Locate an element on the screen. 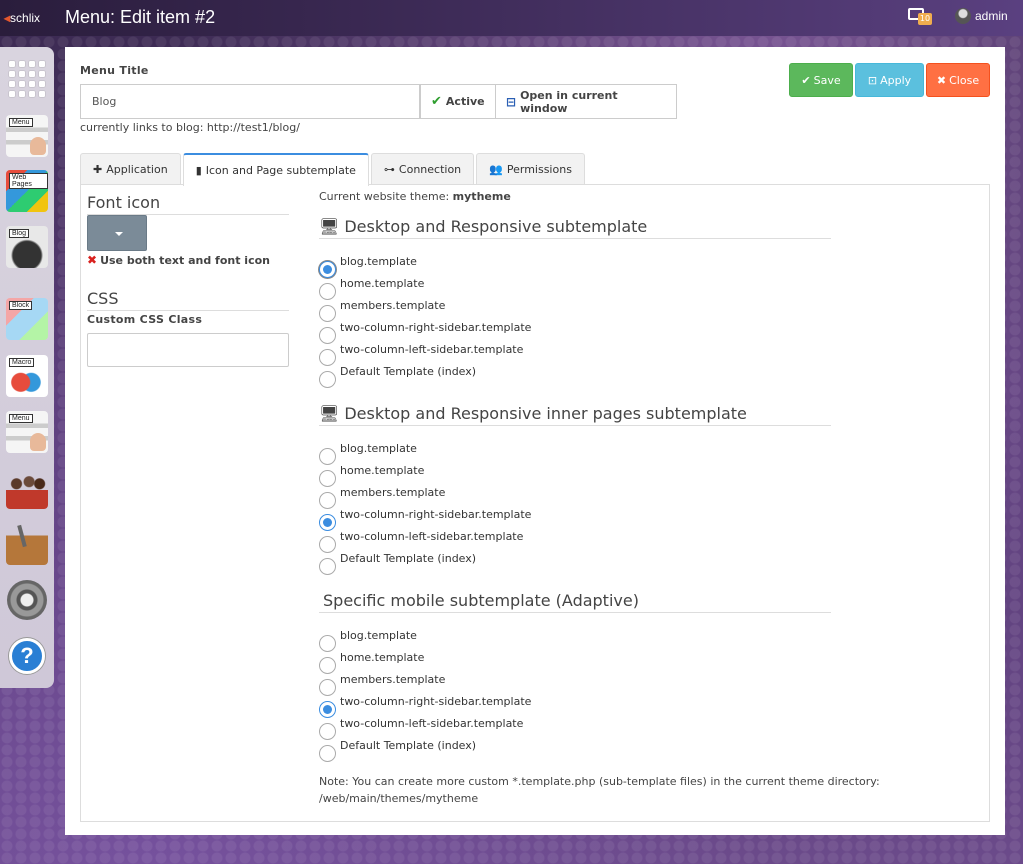 The image size is (1023, 864). check-icon: ✔ is located at coordinates (806, 80).